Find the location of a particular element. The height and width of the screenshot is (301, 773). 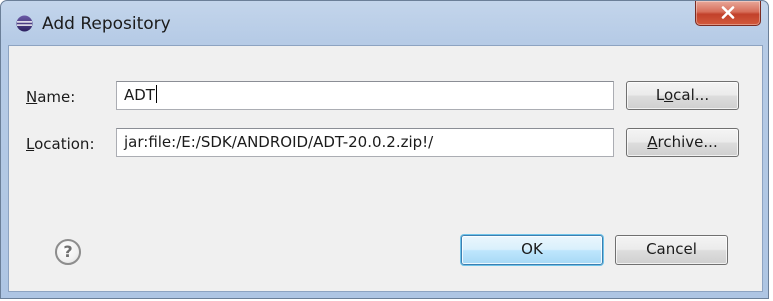

eclipse-icon is located at coordinates (24, 23).